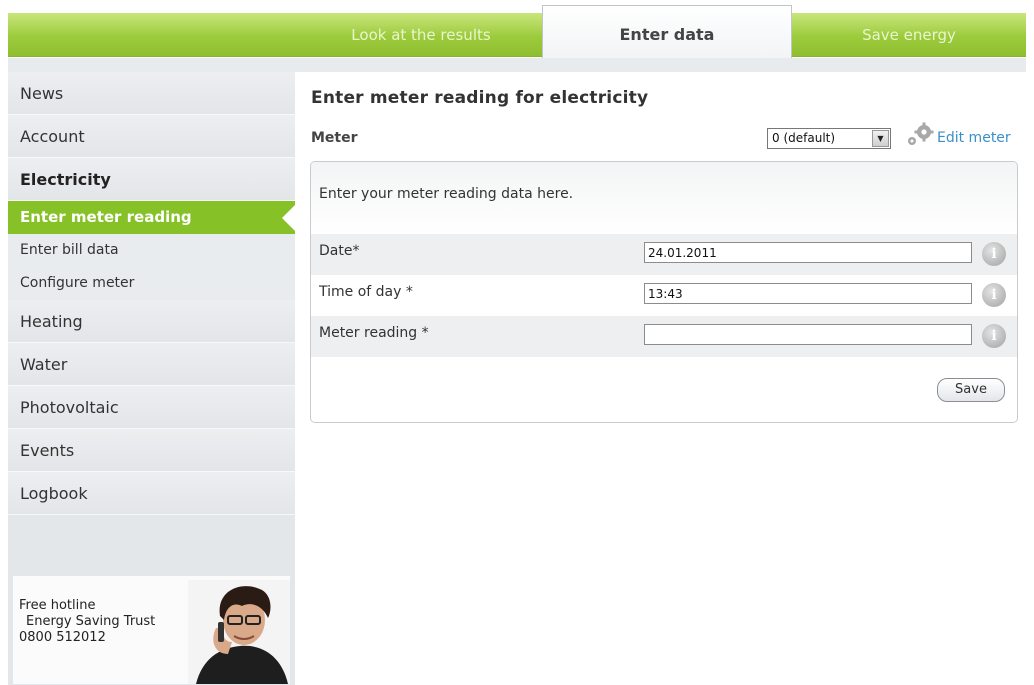  Describe the element at coordinates (57, 605) in the screenshot. I see `hotline-title: Free hotline` at that location.